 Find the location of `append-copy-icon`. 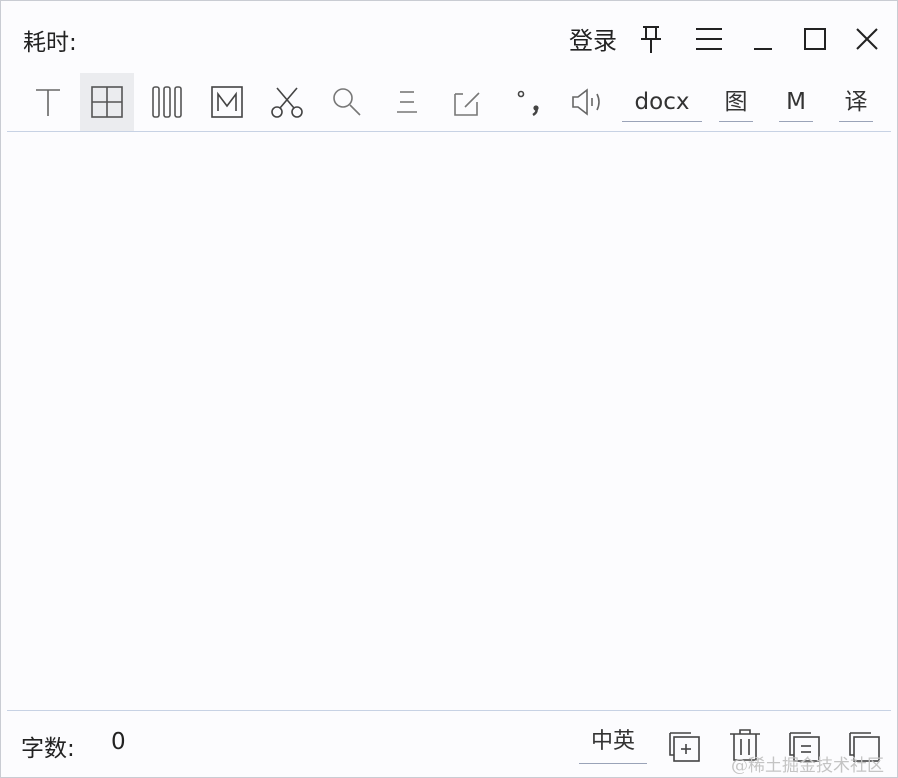

append-copy-icon is located at coordinates (685, 745).